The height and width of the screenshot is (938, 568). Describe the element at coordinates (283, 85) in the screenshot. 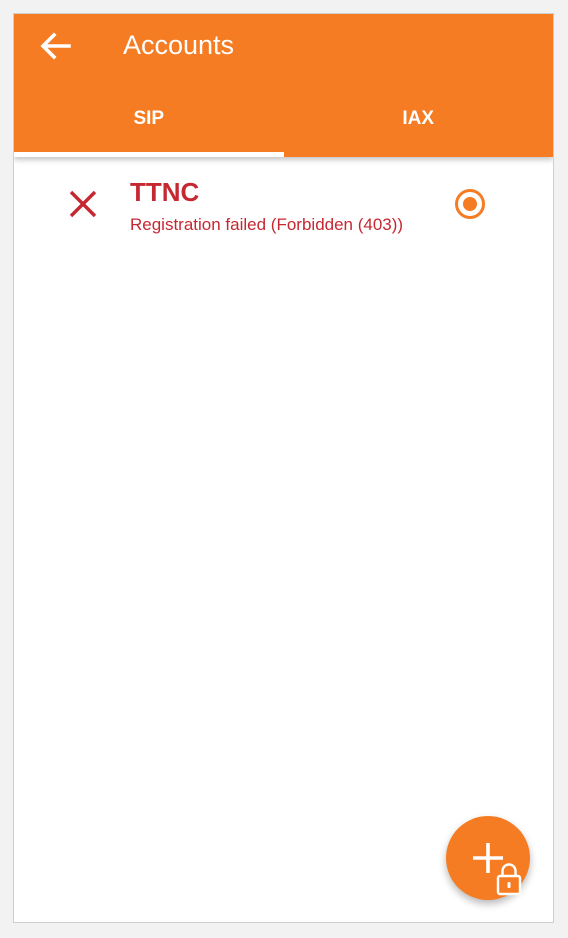

I see `app-bar: Accounts SIP IAX` at that location.